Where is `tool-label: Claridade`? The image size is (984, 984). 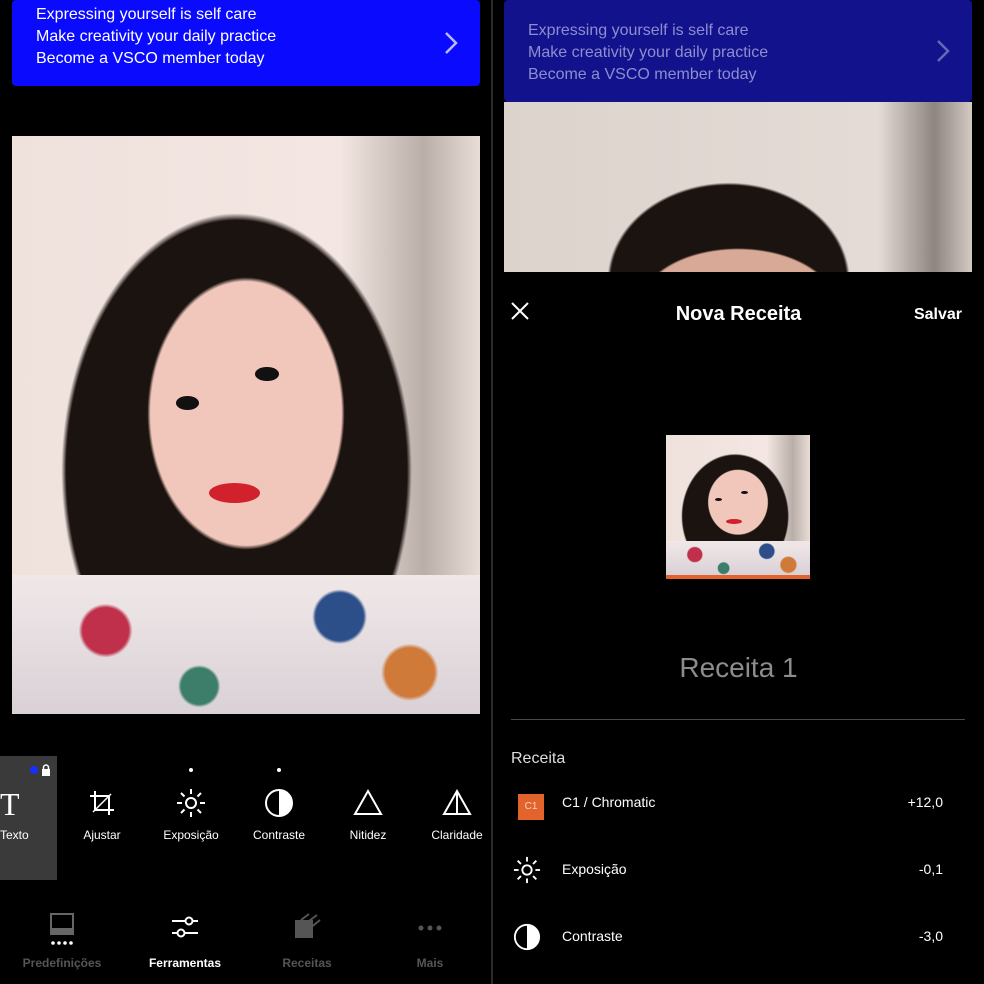
tool-label: Claridade is located at coordinates (457, 835).